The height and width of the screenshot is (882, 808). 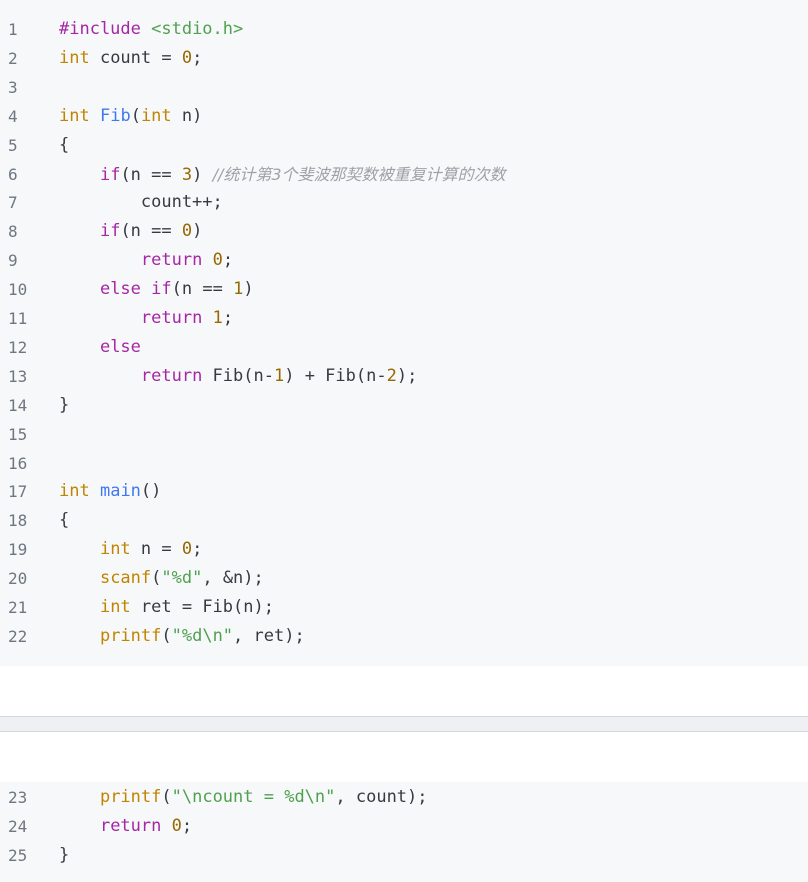 I want to click on line-number: 5, so click(x=13, y=145).